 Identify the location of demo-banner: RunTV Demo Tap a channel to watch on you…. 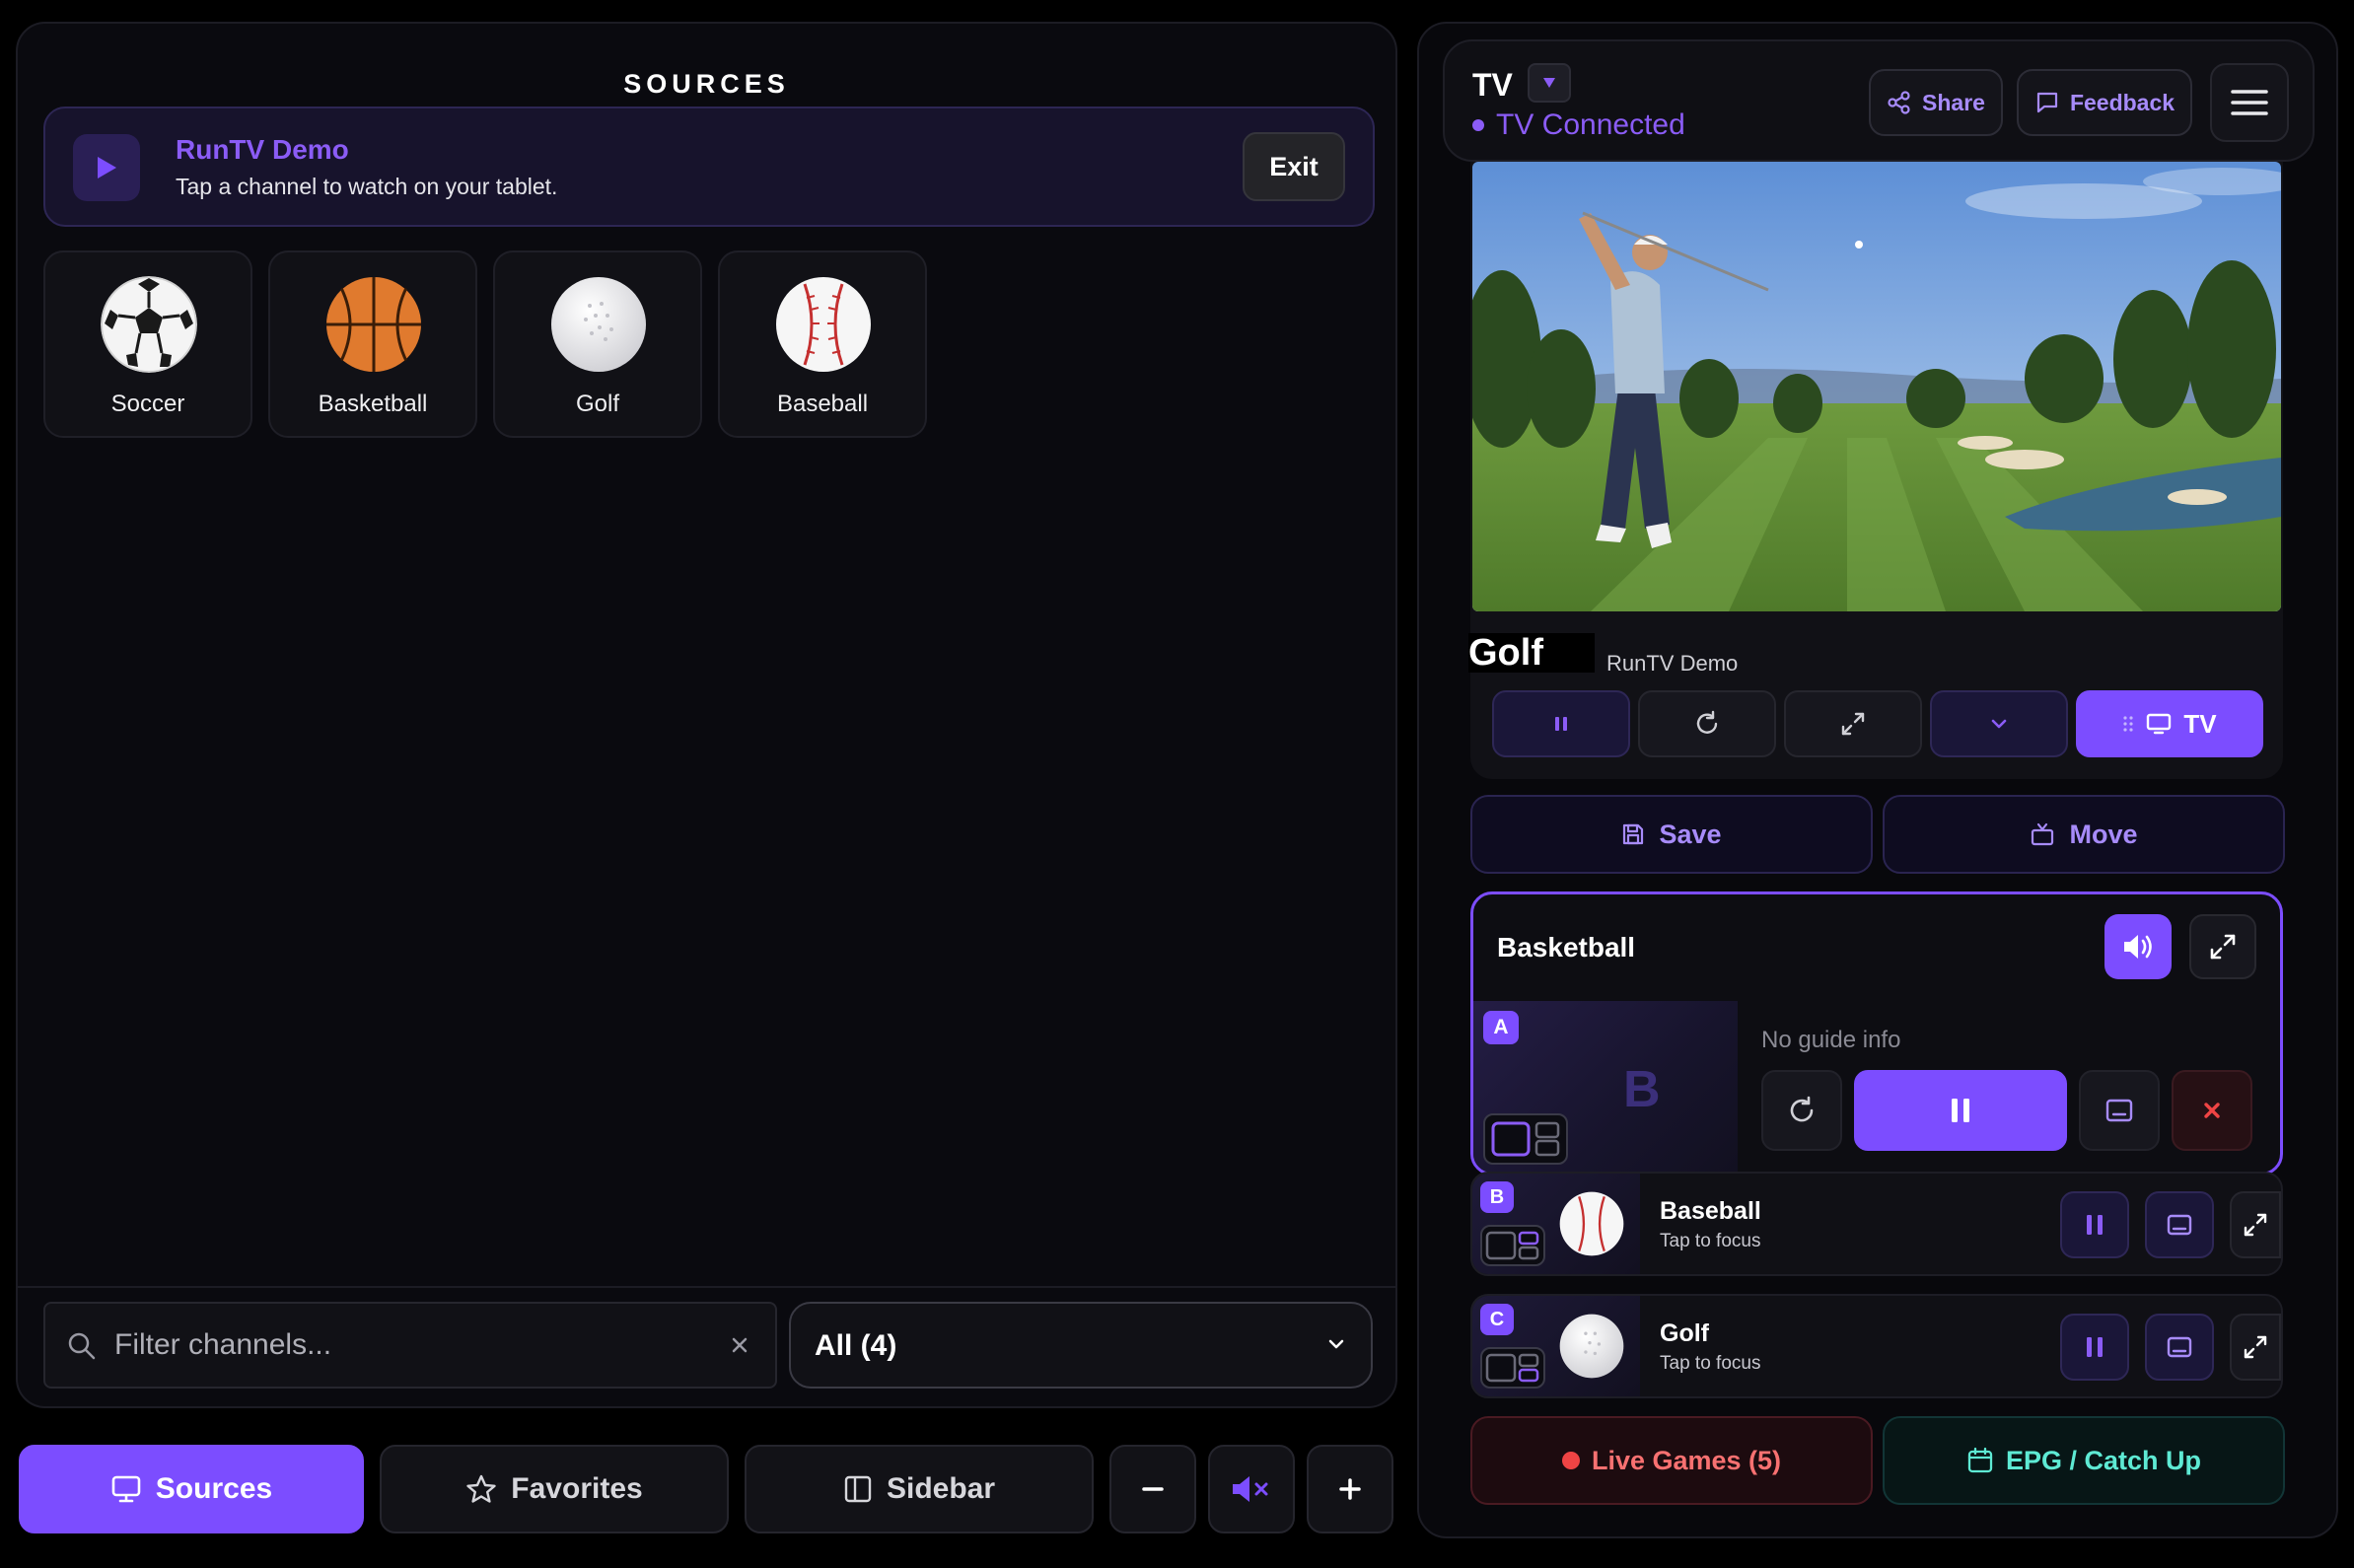
(709, 167).